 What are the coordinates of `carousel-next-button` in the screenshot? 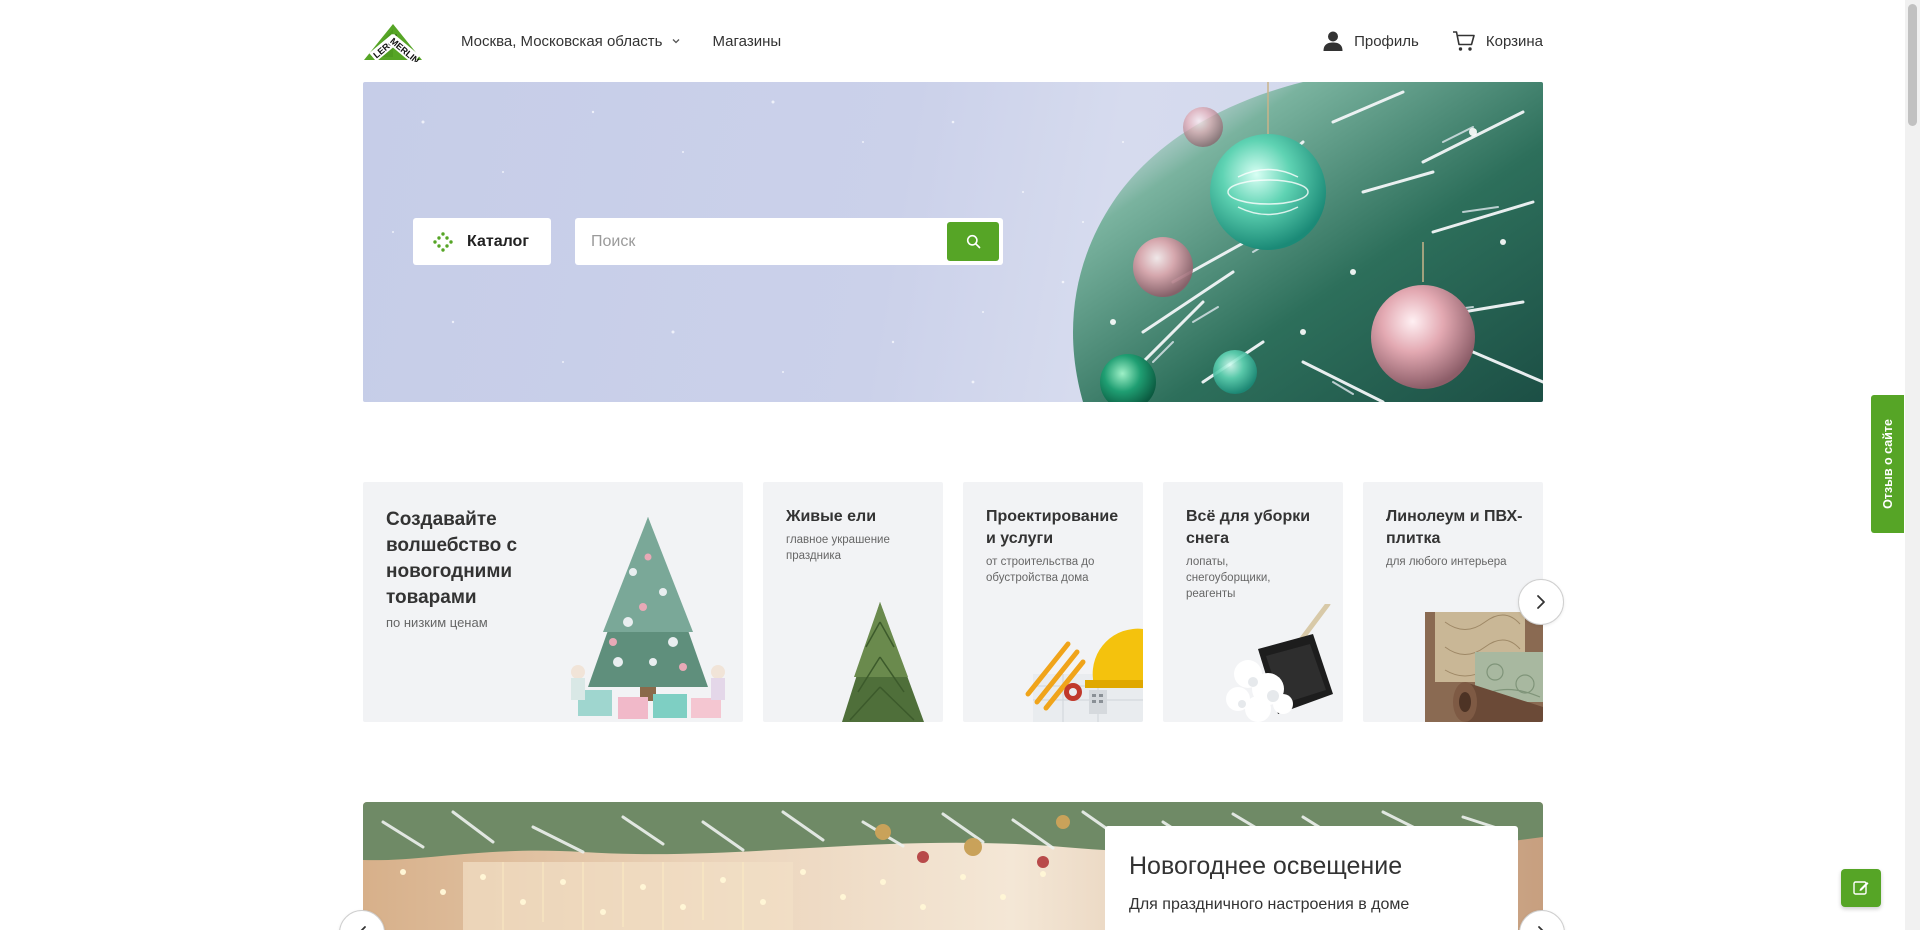 It's located at (1541, 602).